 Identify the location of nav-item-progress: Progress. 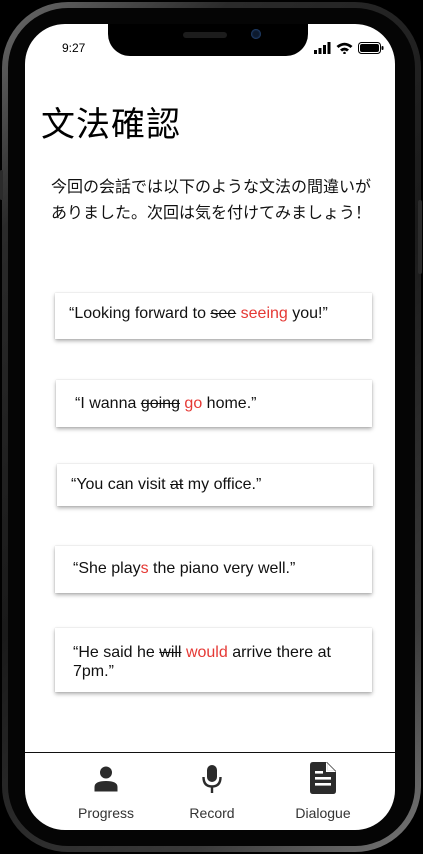
(106, 792).